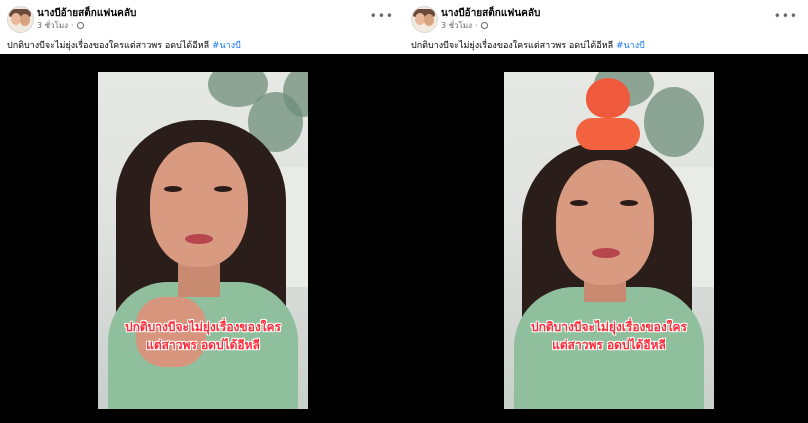 This screenshot has width=808, height=423. I want to click on heart-icon, so click(608, 98).